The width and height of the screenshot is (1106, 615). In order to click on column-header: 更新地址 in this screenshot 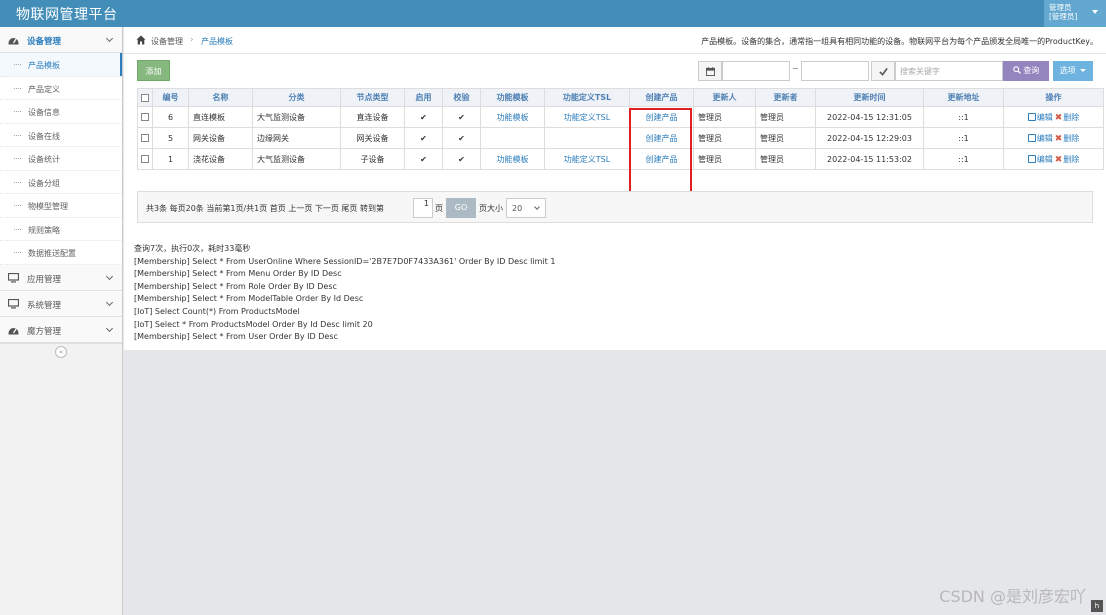, I will do `click(963, 97)`.